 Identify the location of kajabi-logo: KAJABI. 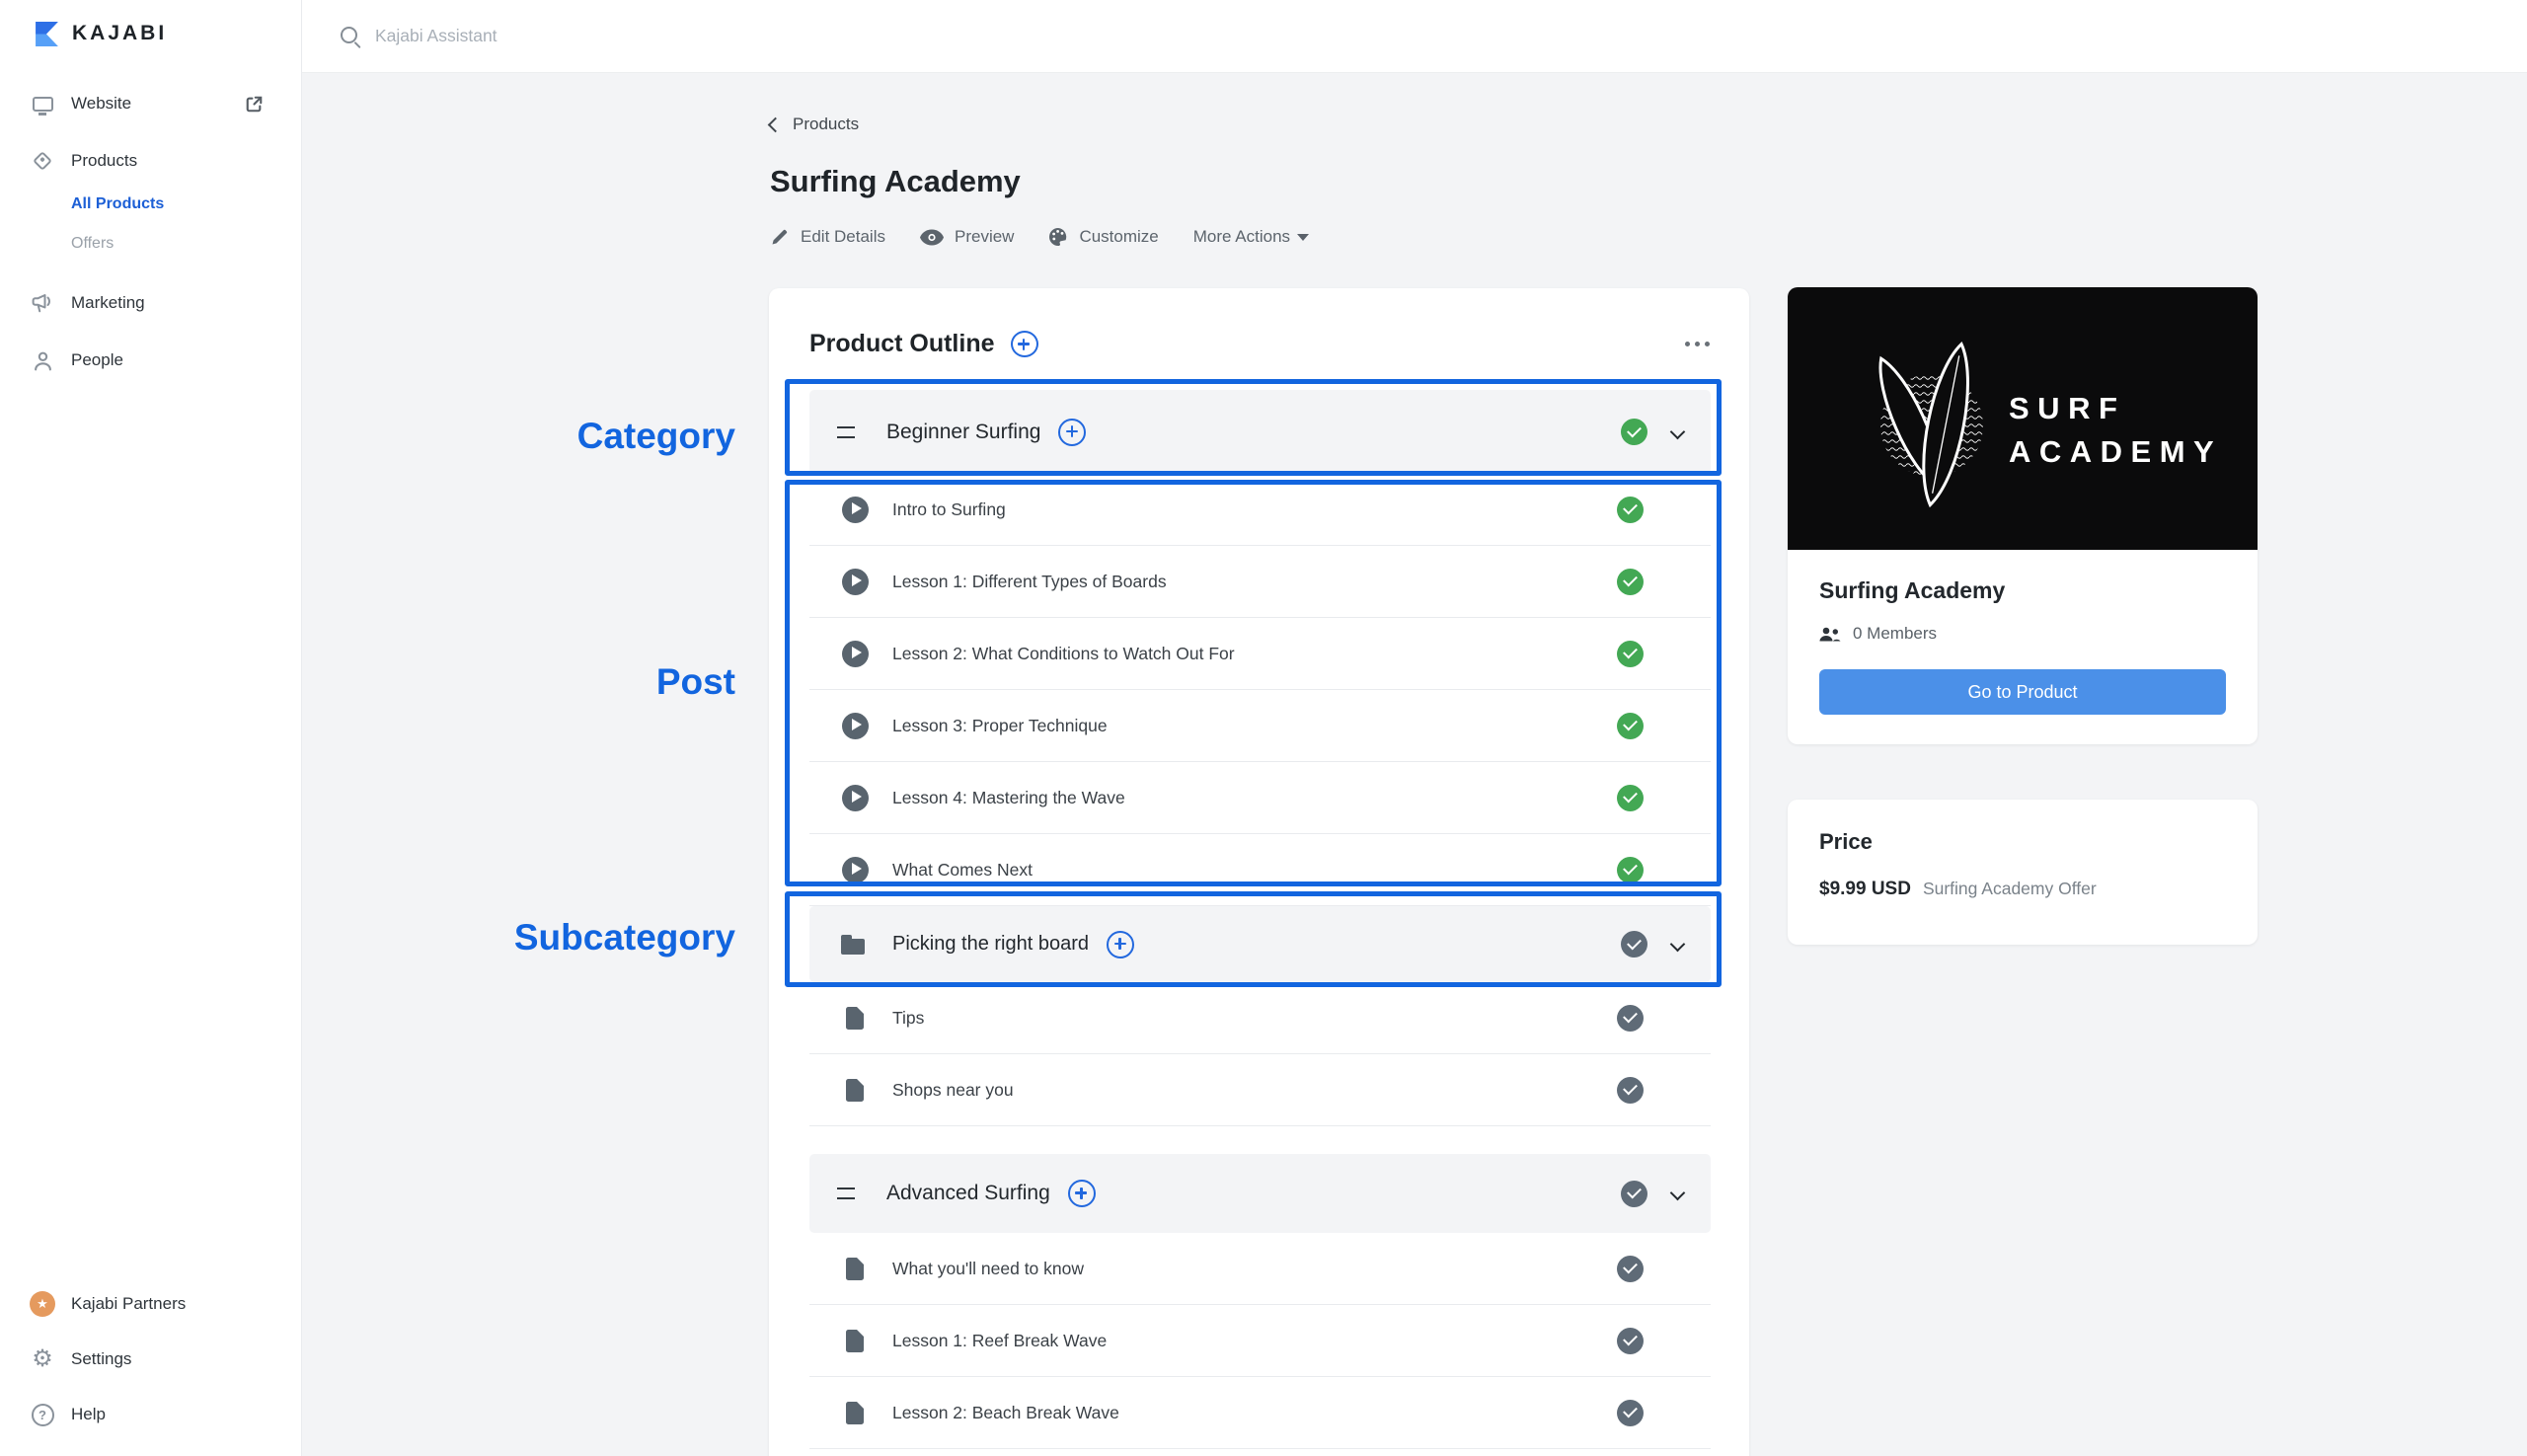
(150, 25).